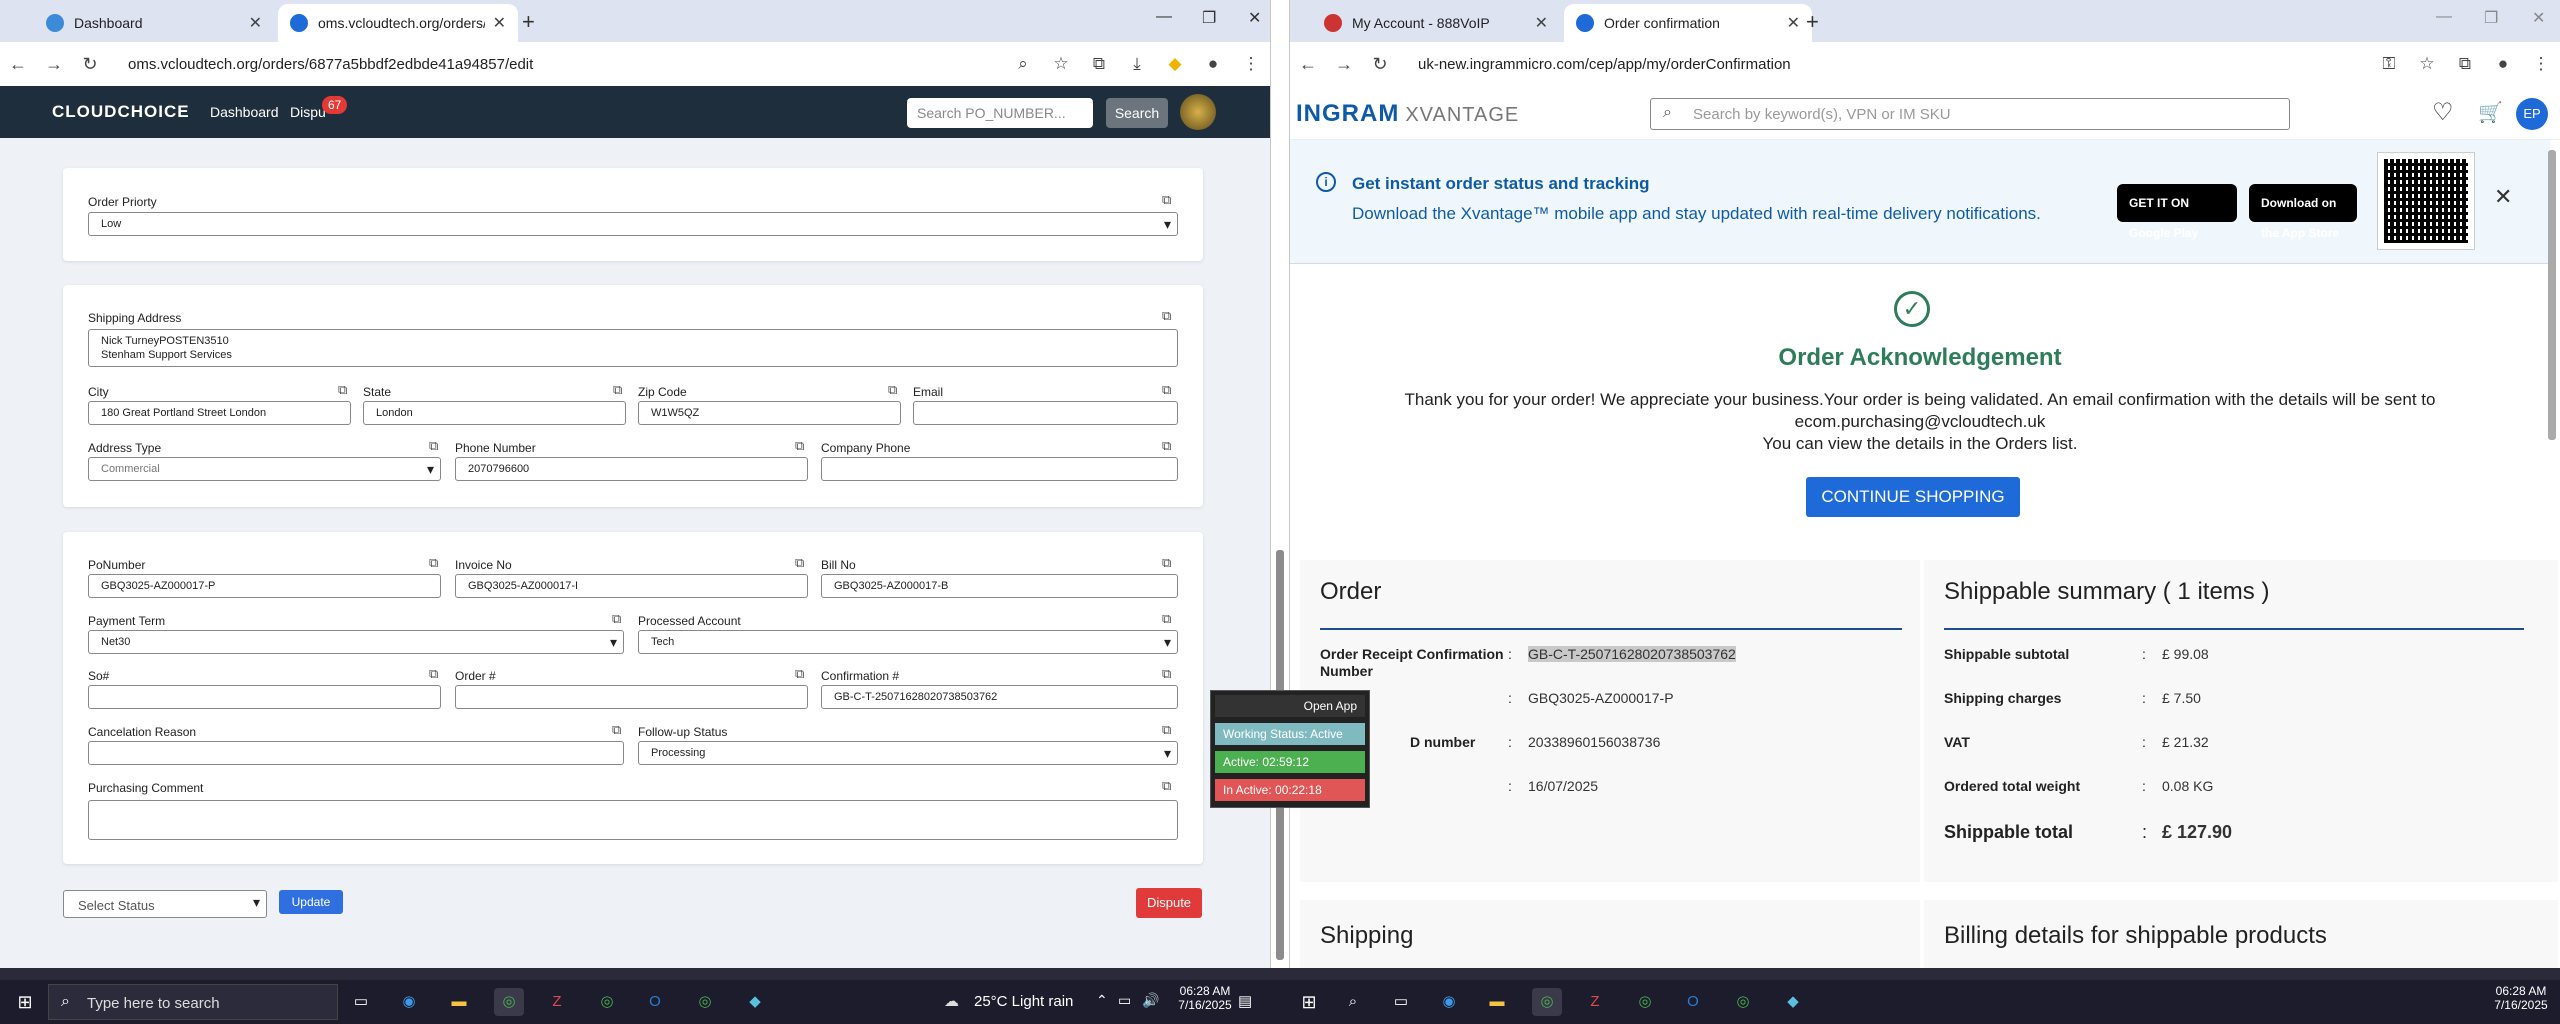 Image resolution: width=2560 pixels, height=1024 pixels. I want to click on state-input: London, so click(494, 413).